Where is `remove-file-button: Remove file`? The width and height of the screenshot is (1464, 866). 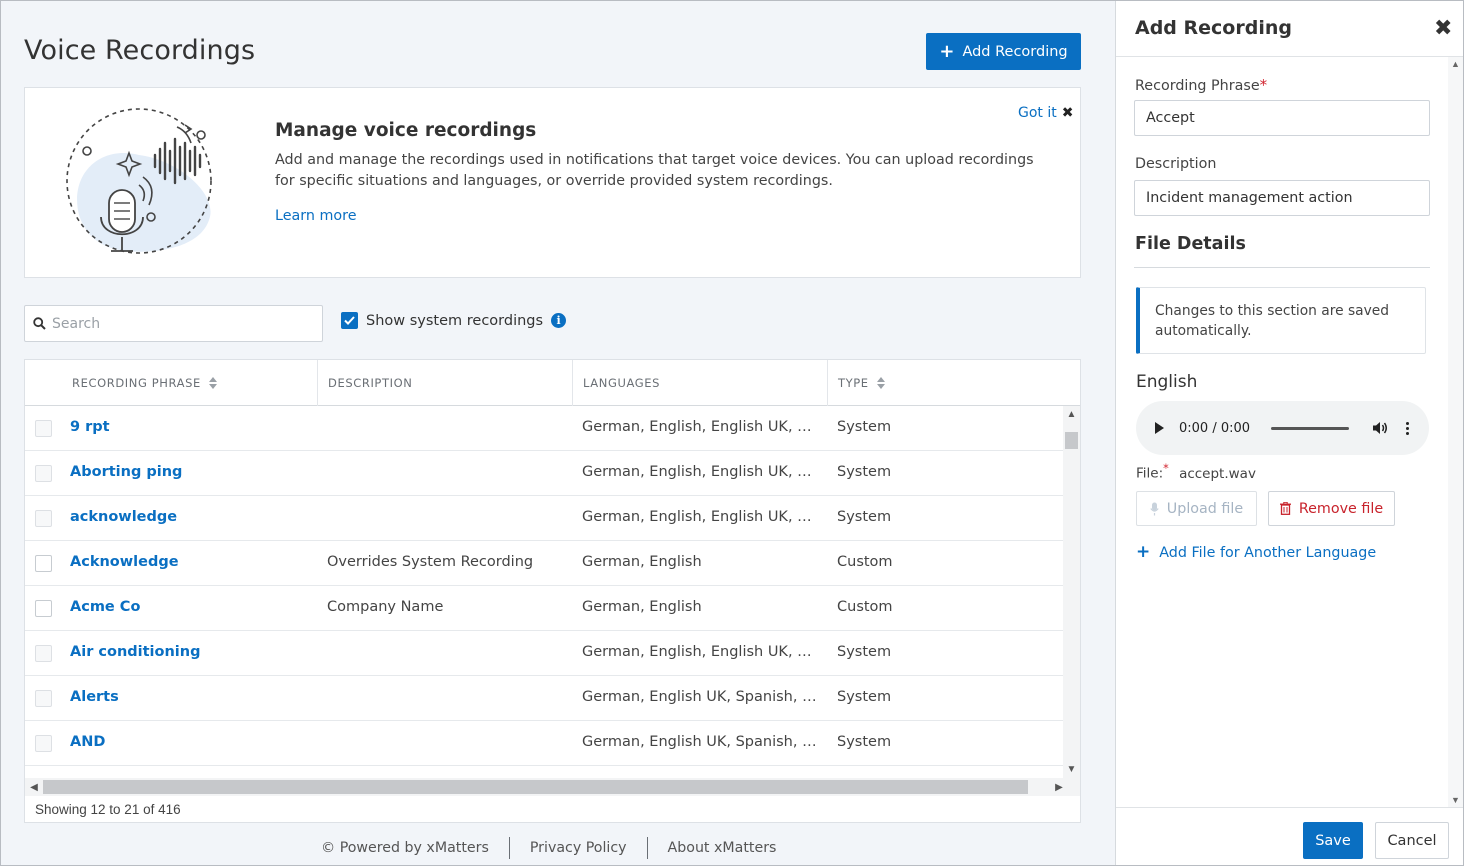 remove-file-button: Remove file is located at coordinates (1331, 508).